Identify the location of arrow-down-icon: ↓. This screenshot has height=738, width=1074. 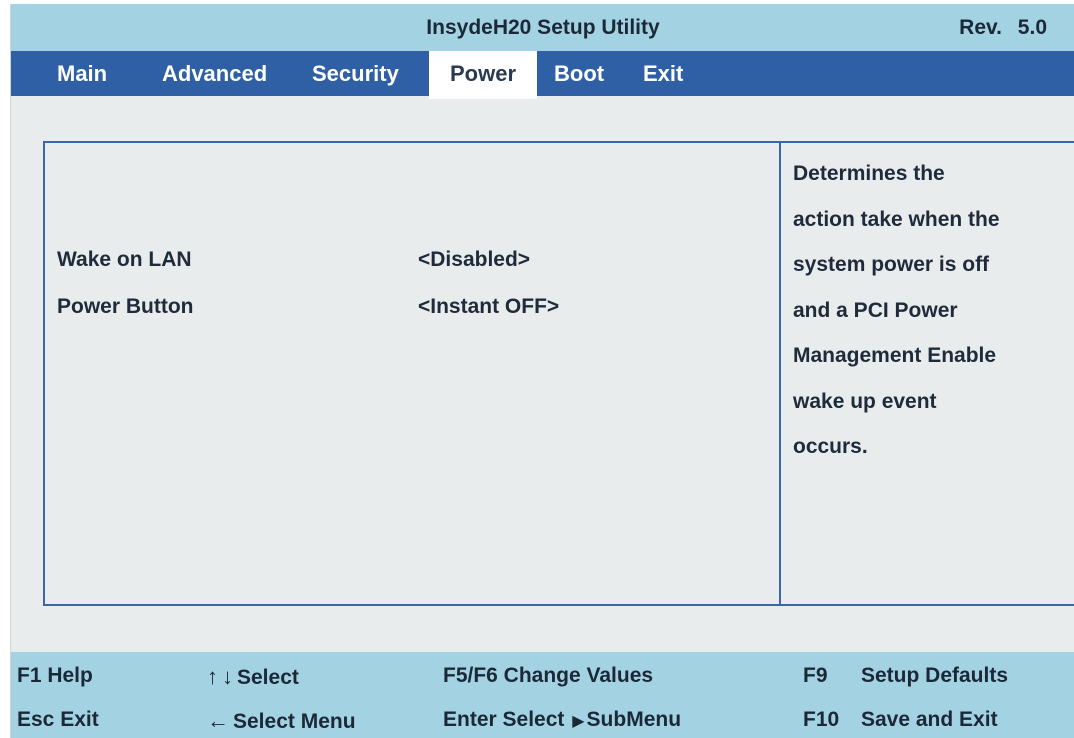
(227, 676).